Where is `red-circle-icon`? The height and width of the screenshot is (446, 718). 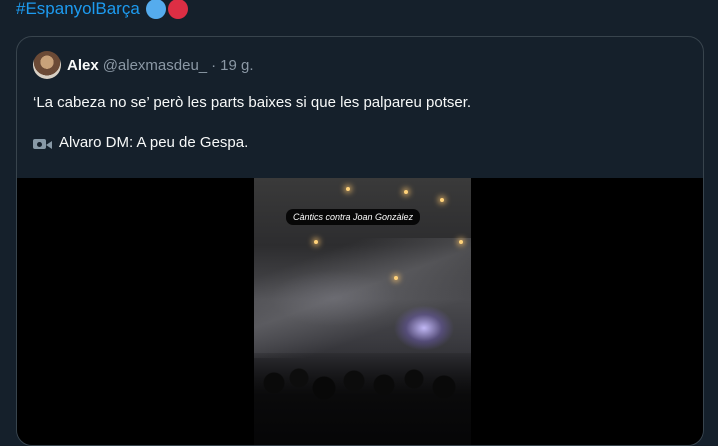 red-circle-icon is located at coordinates (177, 9).